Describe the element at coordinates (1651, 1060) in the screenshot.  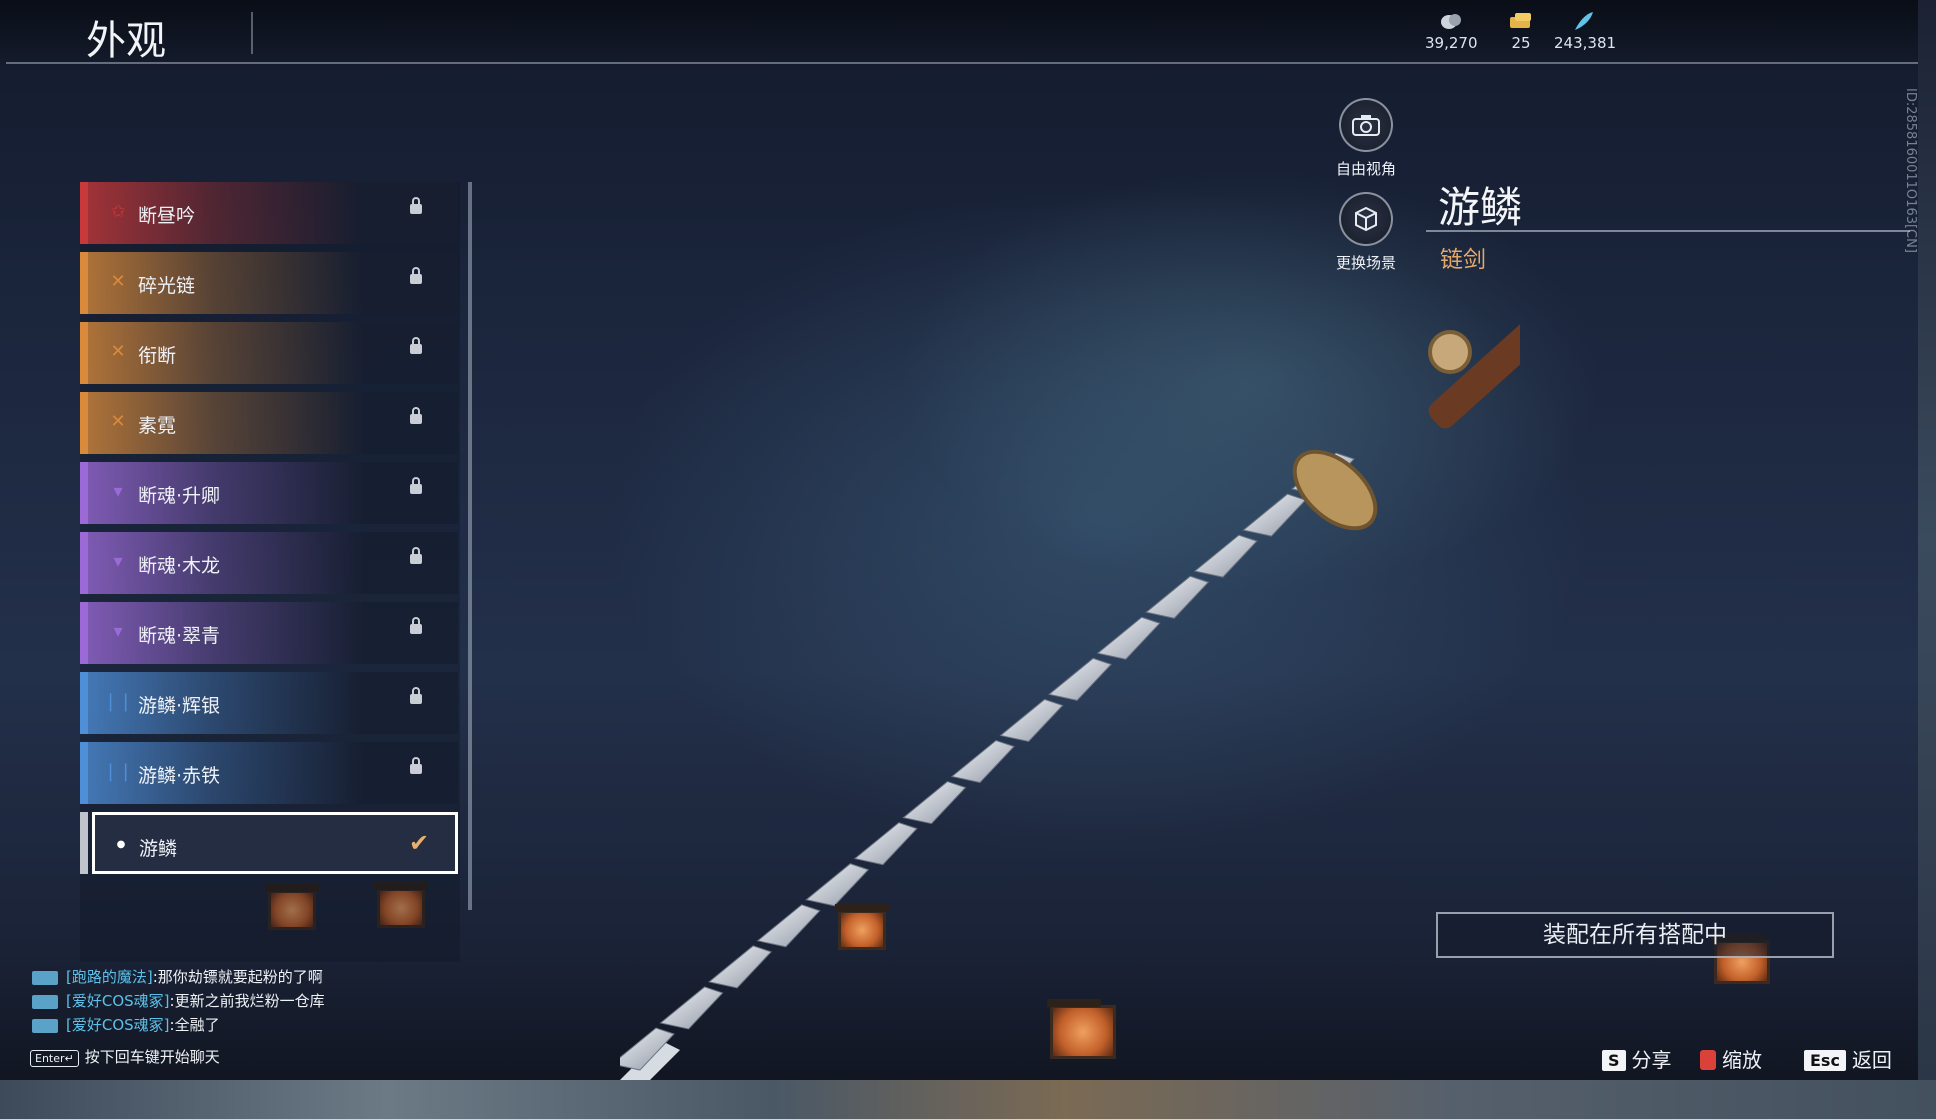
I see `share-label: 分享` at that location.